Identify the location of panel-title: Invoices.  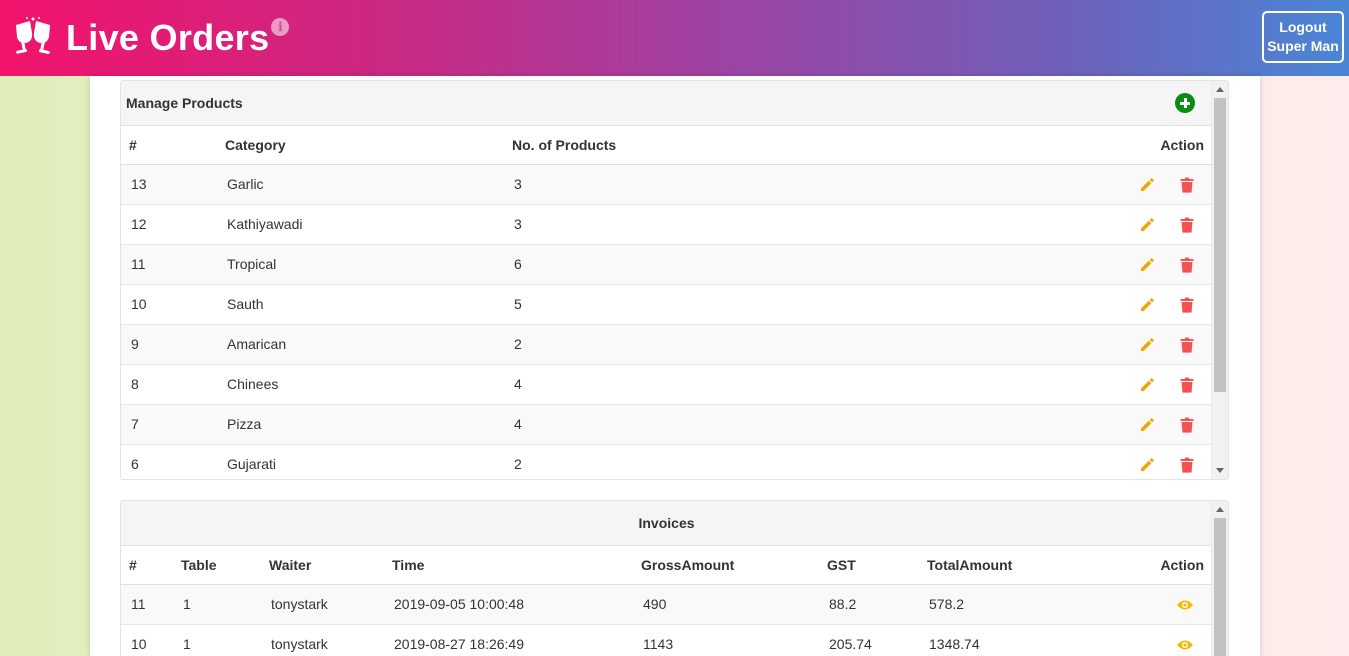
(666, 523).